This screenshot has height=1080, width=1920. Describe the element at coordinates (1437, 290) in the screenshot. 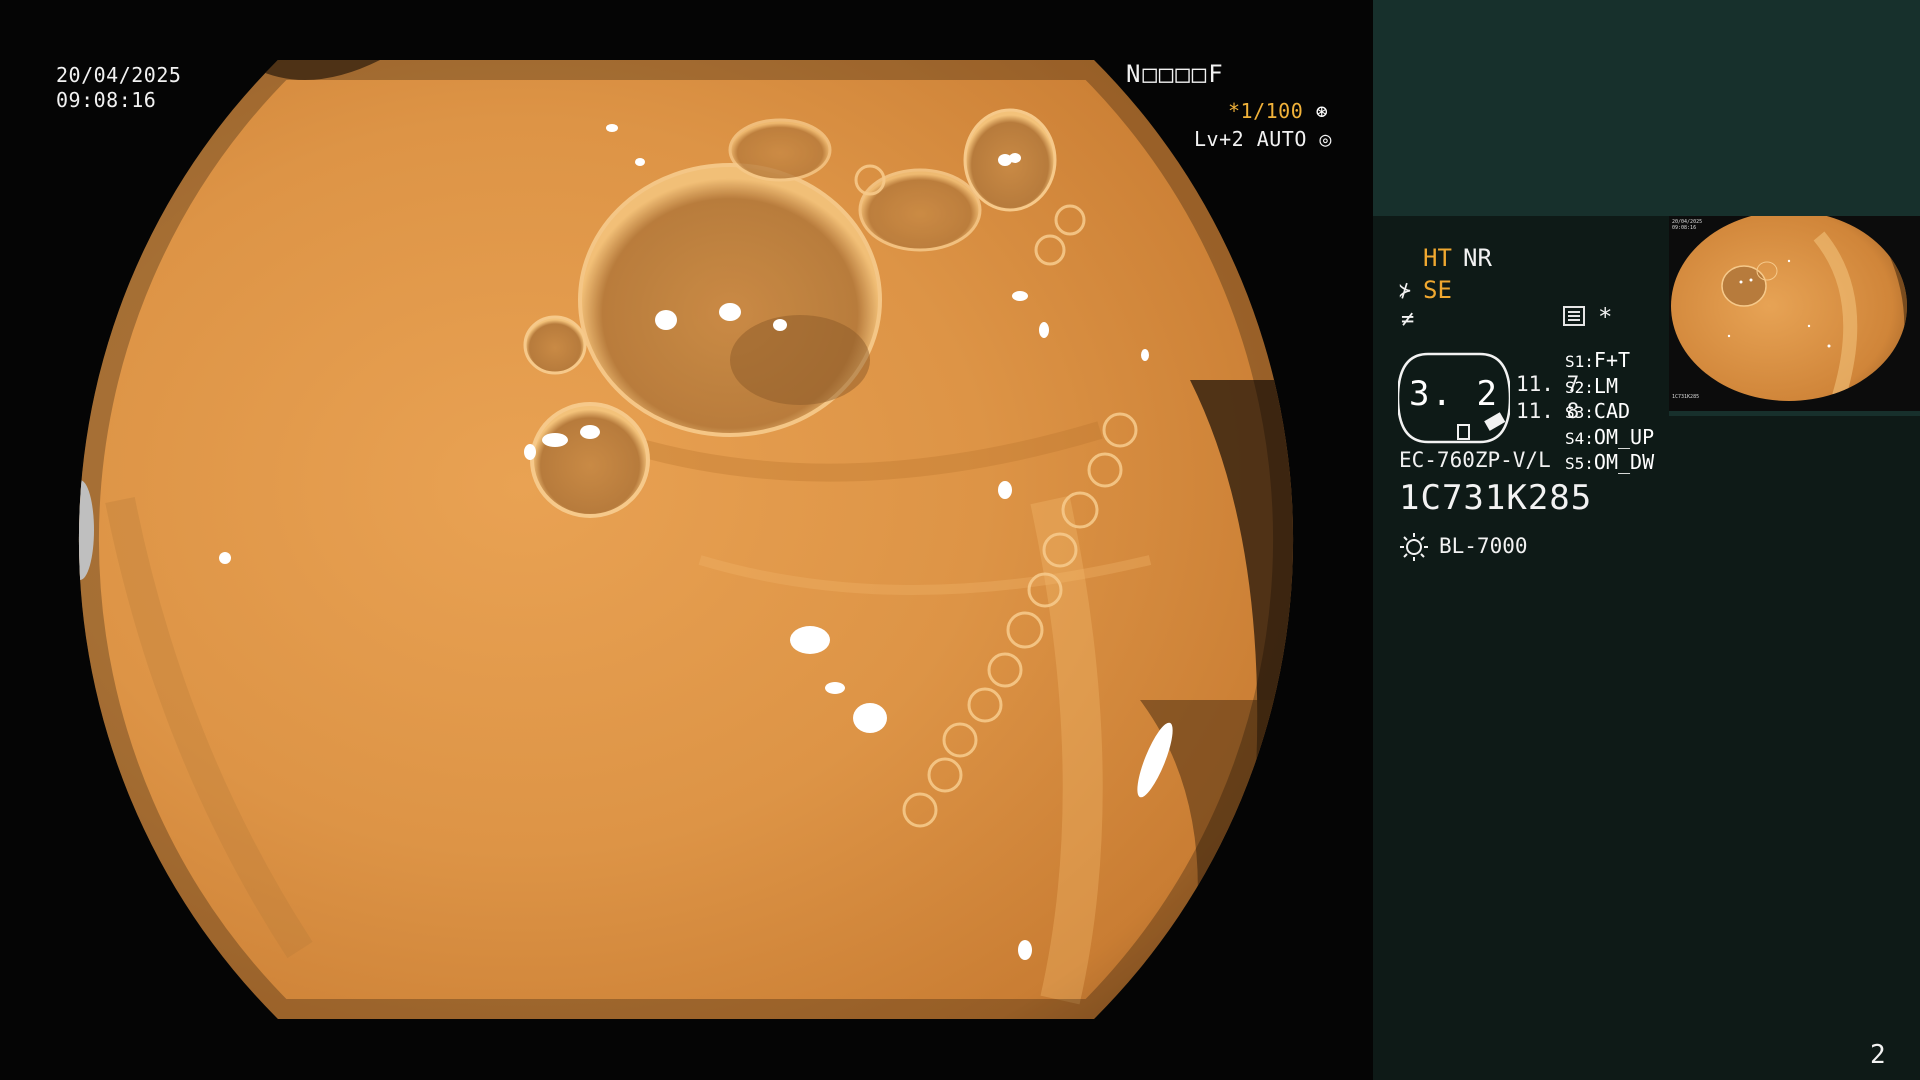

I see `se-indicator: SE` at that location.